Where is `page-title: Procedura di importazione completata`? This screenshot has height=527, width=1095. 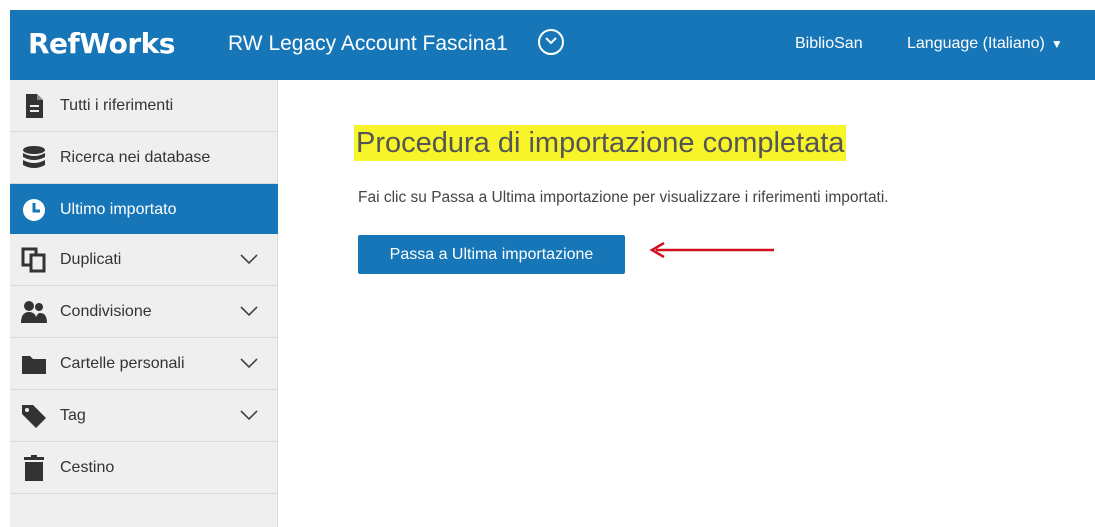
page-title: Procedura di importazione completata is located at coordinates (600, 143).